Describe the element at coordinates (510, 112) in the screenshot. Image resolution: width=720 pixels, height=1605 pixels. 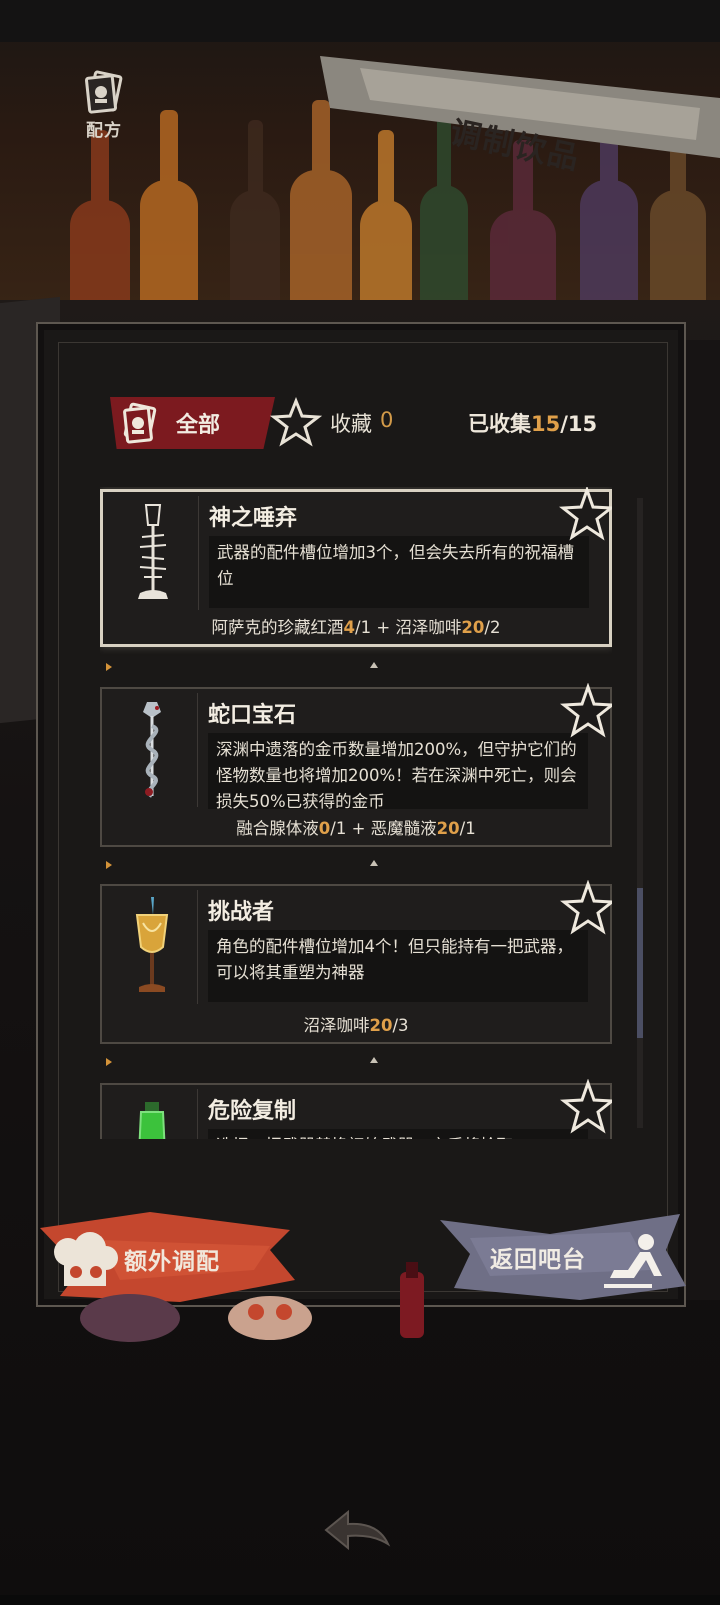
I see `title-banner: 调制饮品` at that location.